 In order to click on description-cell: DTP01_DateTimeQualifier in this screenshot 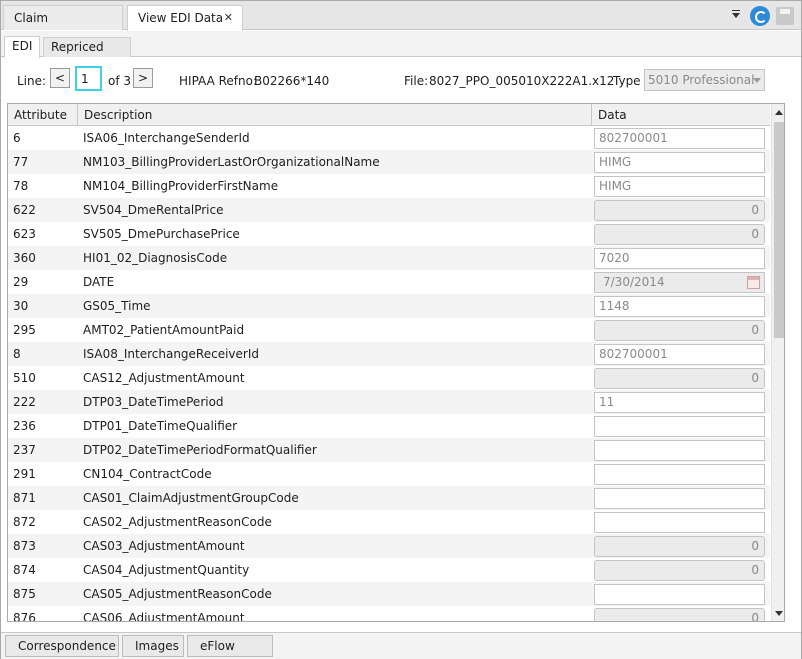, I will do `click(160, 426)`.